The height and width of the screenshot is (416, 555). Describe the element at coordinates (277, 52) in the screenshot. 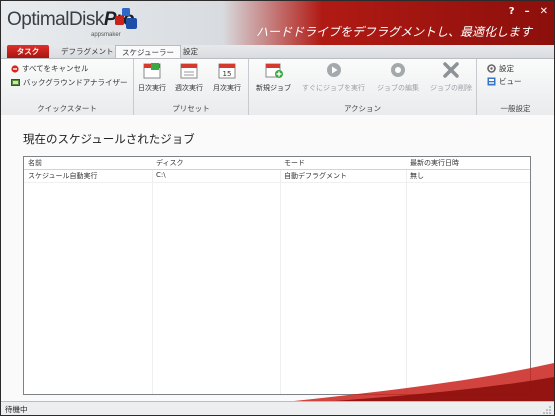

I see `ribbon-tabs: タスク デフラグメント スケジューラー 設定` at that location.